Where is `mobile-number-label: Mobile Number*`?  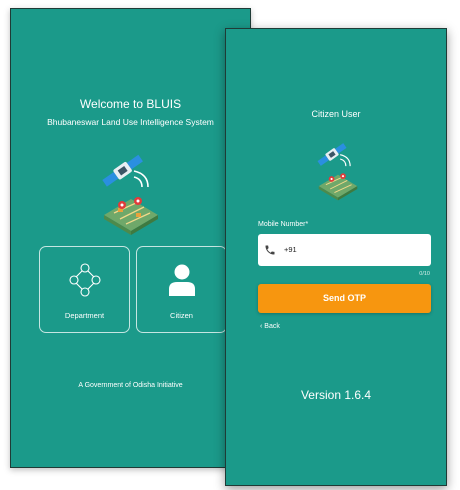 mobile-number-label: Mobile Number* is located at coordinates (283, 224).